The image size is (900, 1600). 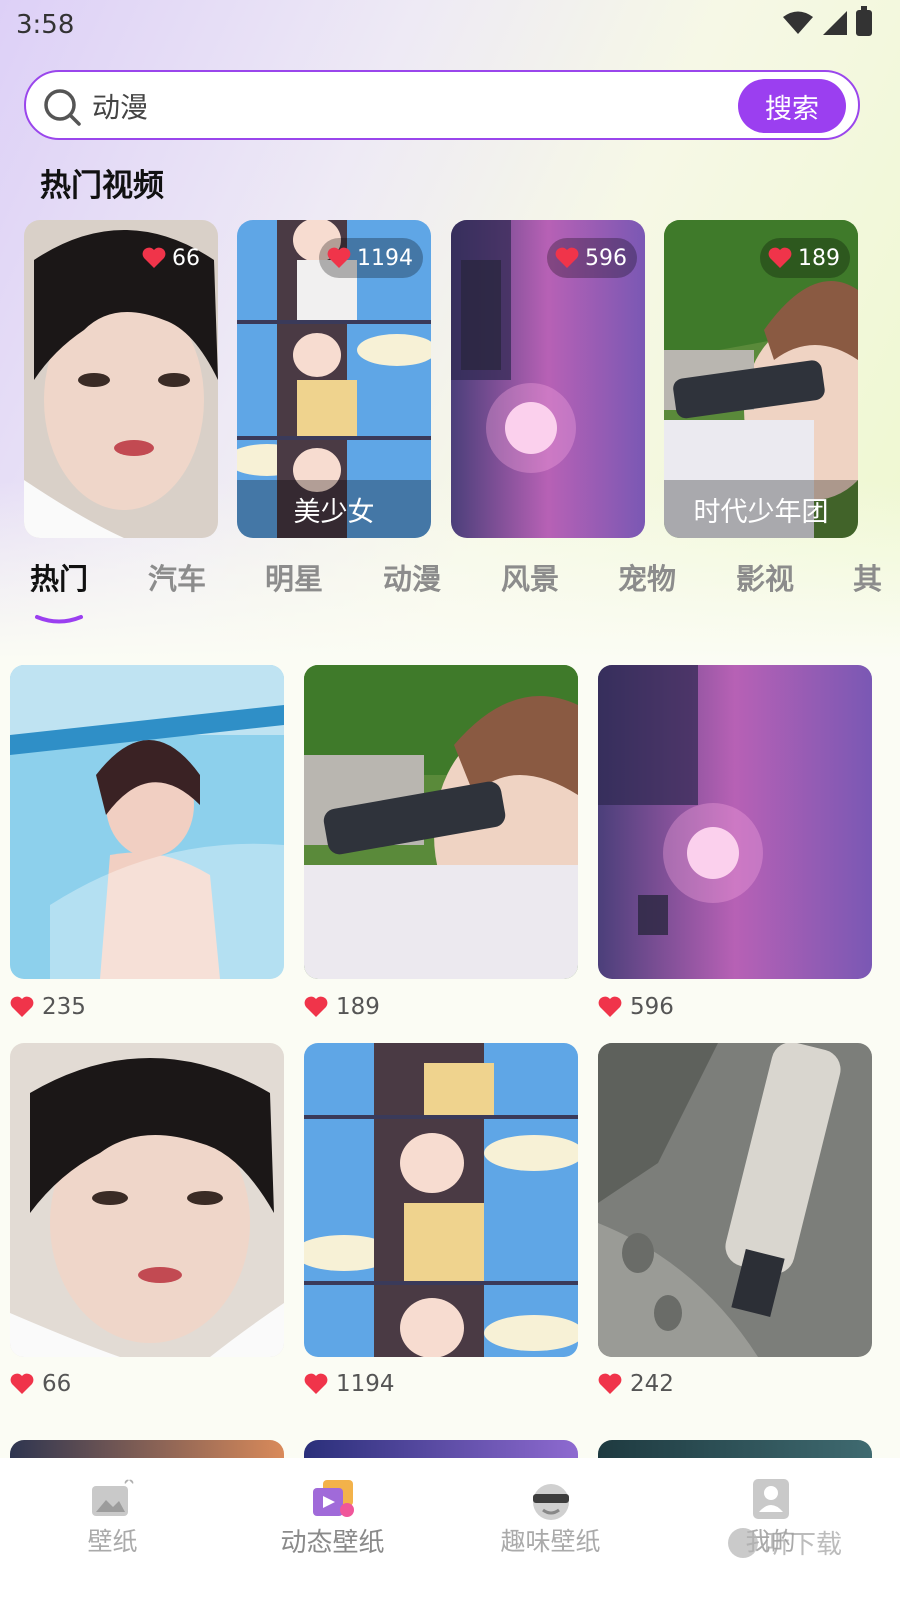 I want to click on likes-badge: 596, so click(x=592, y=258).